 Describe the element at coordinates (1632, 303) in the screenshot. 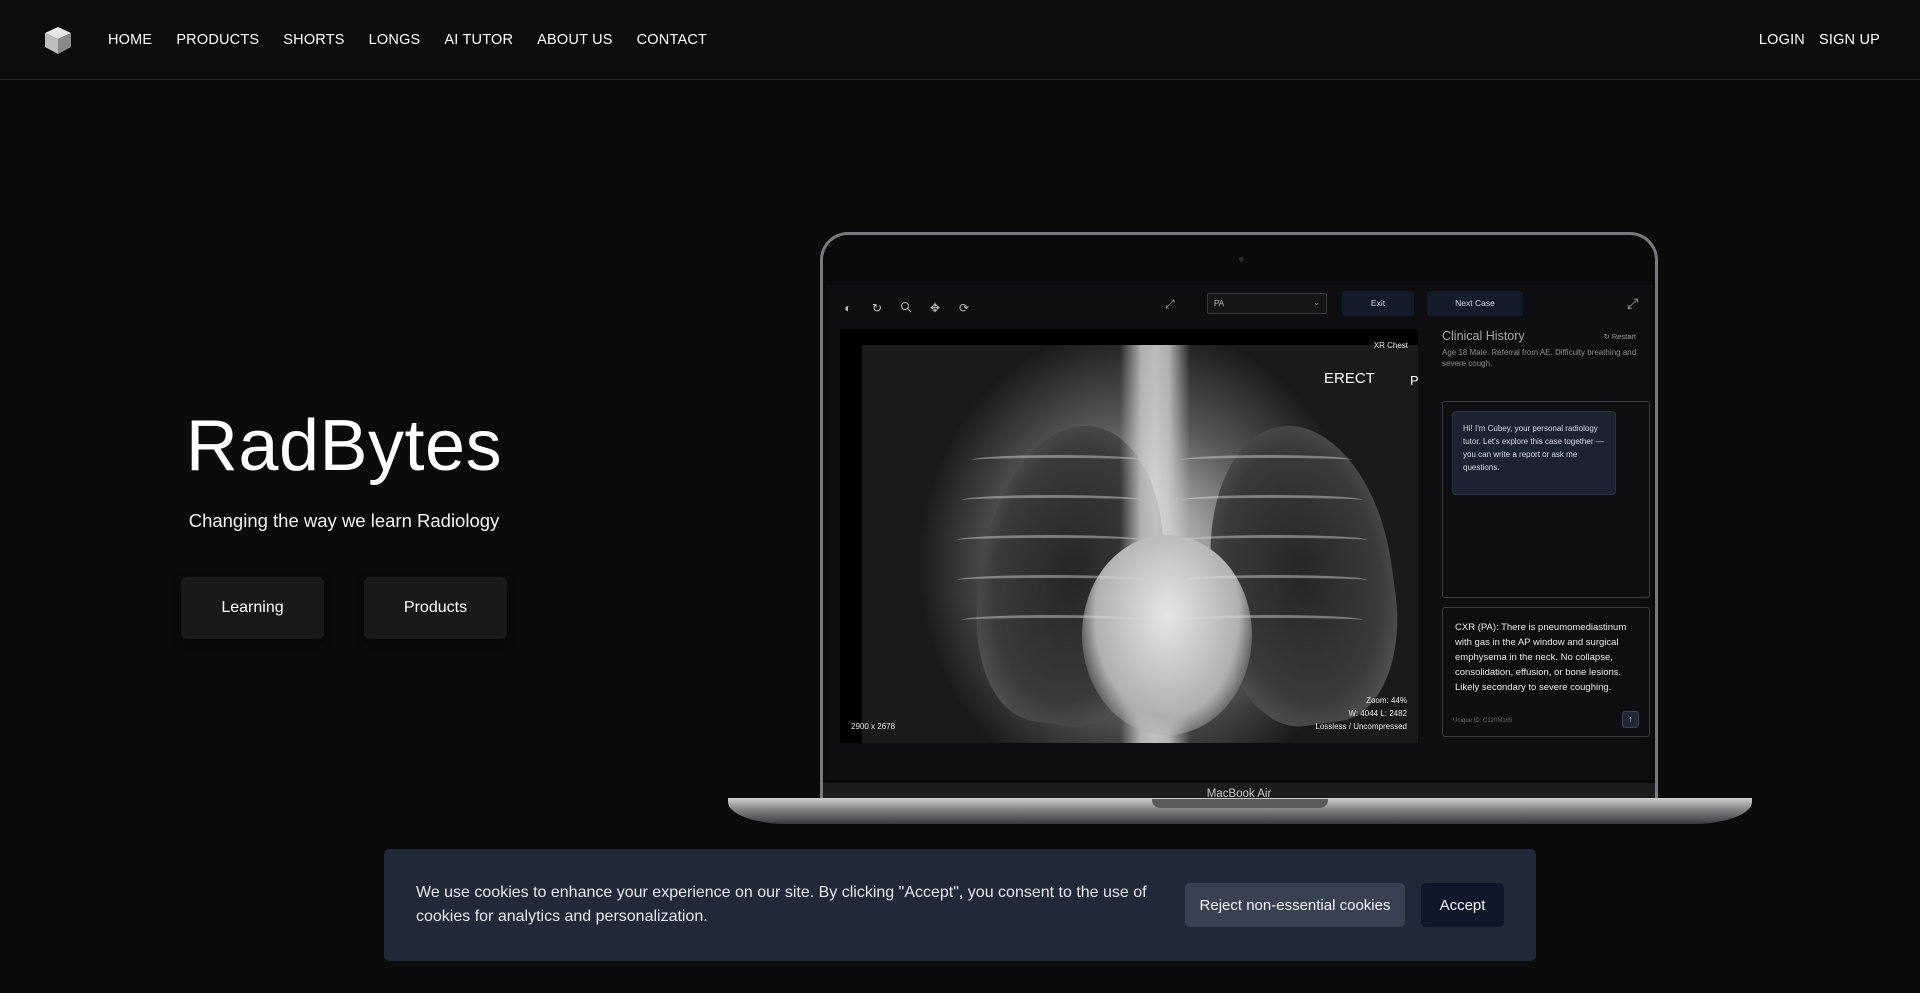

I see `expand-icon: ⤢` at that location.